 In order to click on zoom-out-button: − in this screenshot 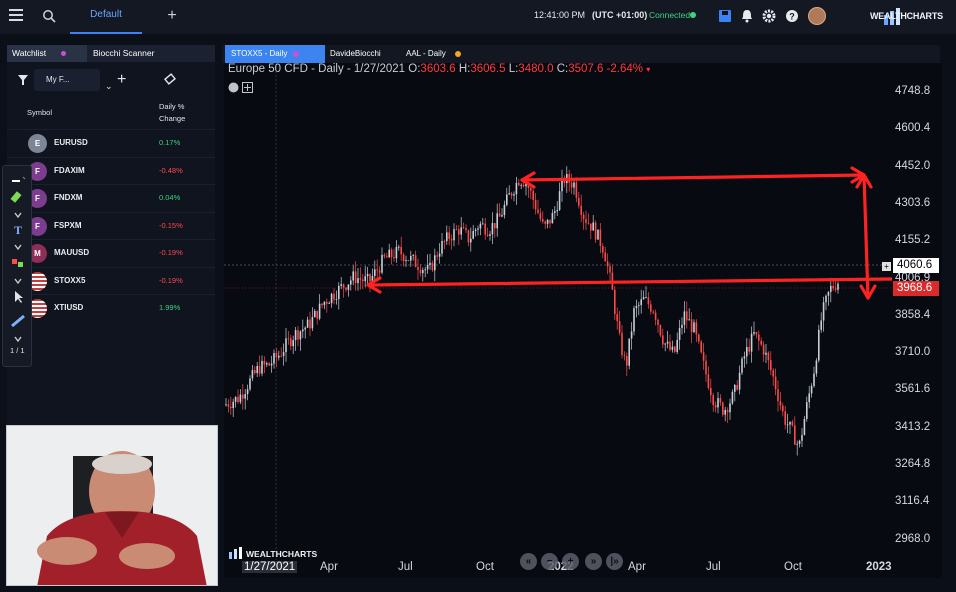, I will do `click(549, 561)`.